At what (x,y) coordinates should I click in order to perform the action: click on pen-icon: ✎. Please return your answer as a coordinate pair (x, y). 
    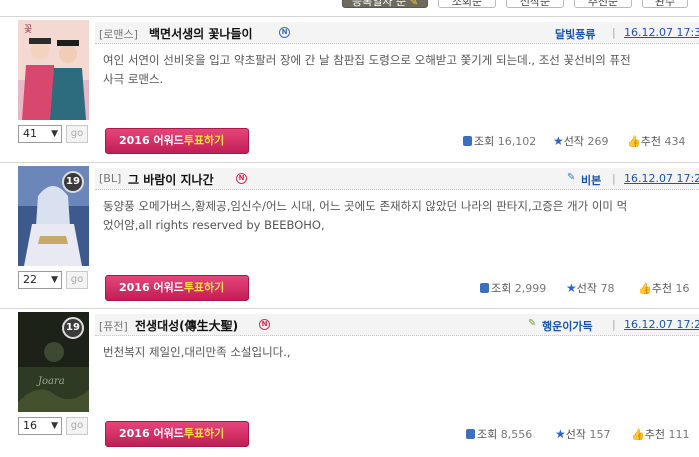
    Looking at the image, I should click on (571, 177).